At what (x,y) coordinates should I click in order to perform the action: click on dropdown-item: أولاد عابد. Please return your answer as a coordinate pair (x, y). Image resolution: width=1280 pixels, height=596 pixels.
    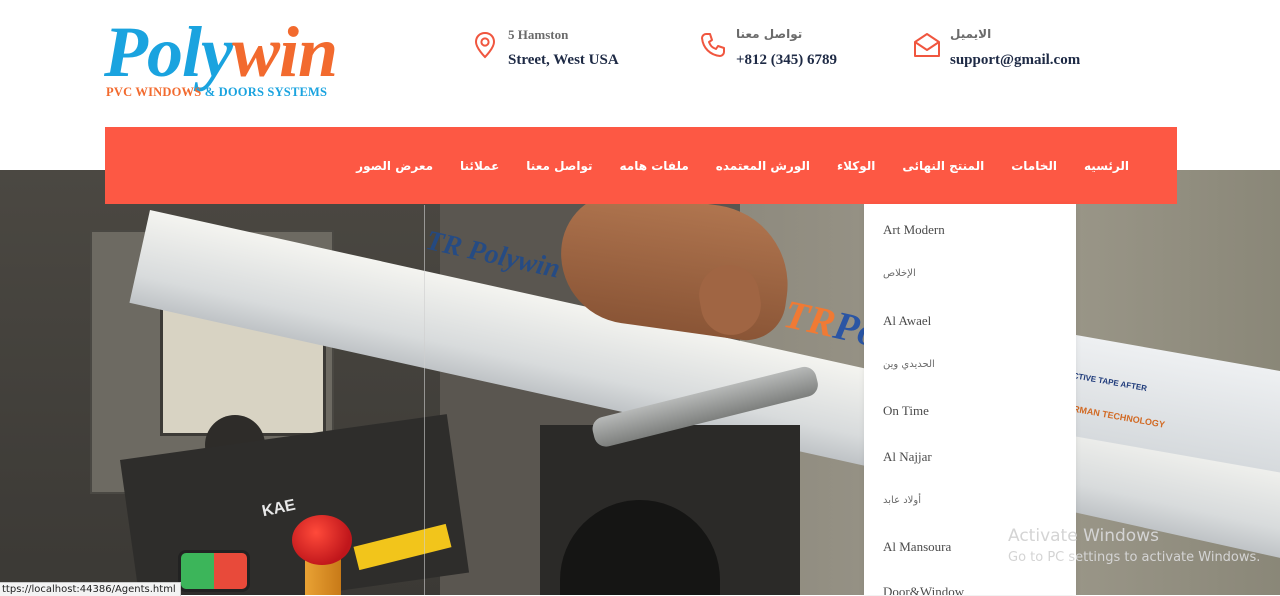
    Looking at the image, I should click on (902, 500).